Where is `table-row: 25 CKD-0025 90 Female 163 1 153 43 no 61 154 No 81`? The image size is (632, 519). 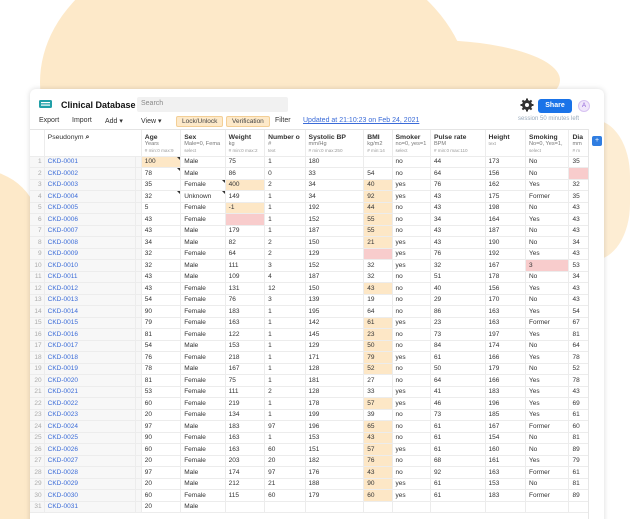
table-row: 25 CKD-0025 90 Female 163 1 153 43 no 61 154 No 81 is located at coordinates (310, 438).